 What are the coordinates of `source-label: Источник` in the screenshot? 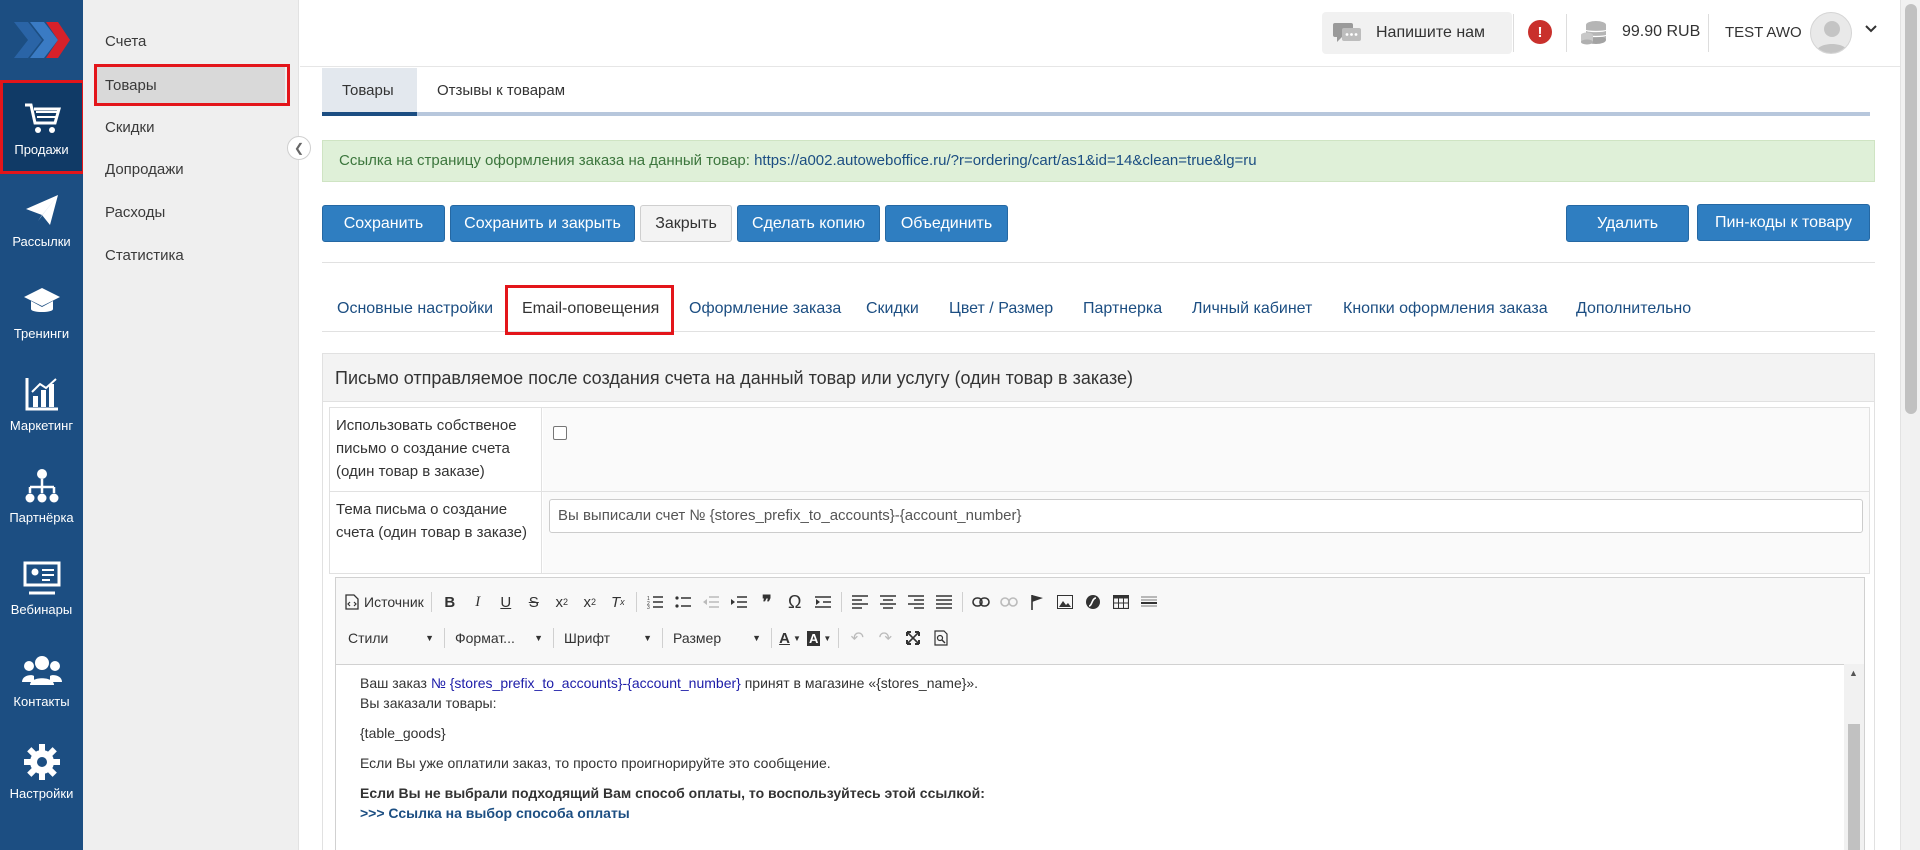 It's located at (394, 602).